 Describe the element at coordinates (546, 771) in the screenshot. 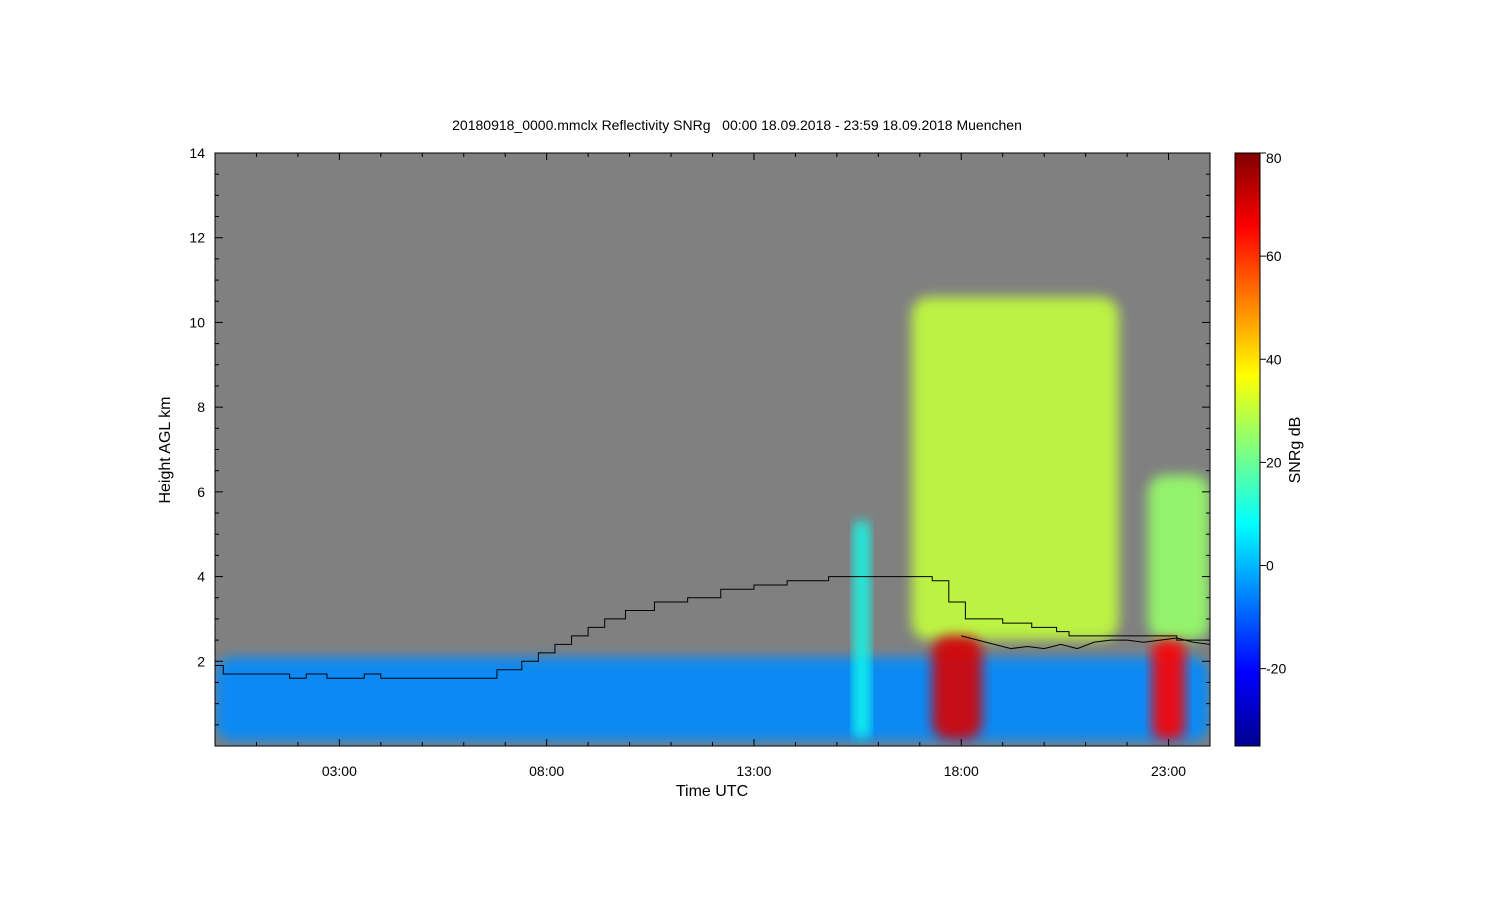

I see `x-tick-label: 08:00` at that location.